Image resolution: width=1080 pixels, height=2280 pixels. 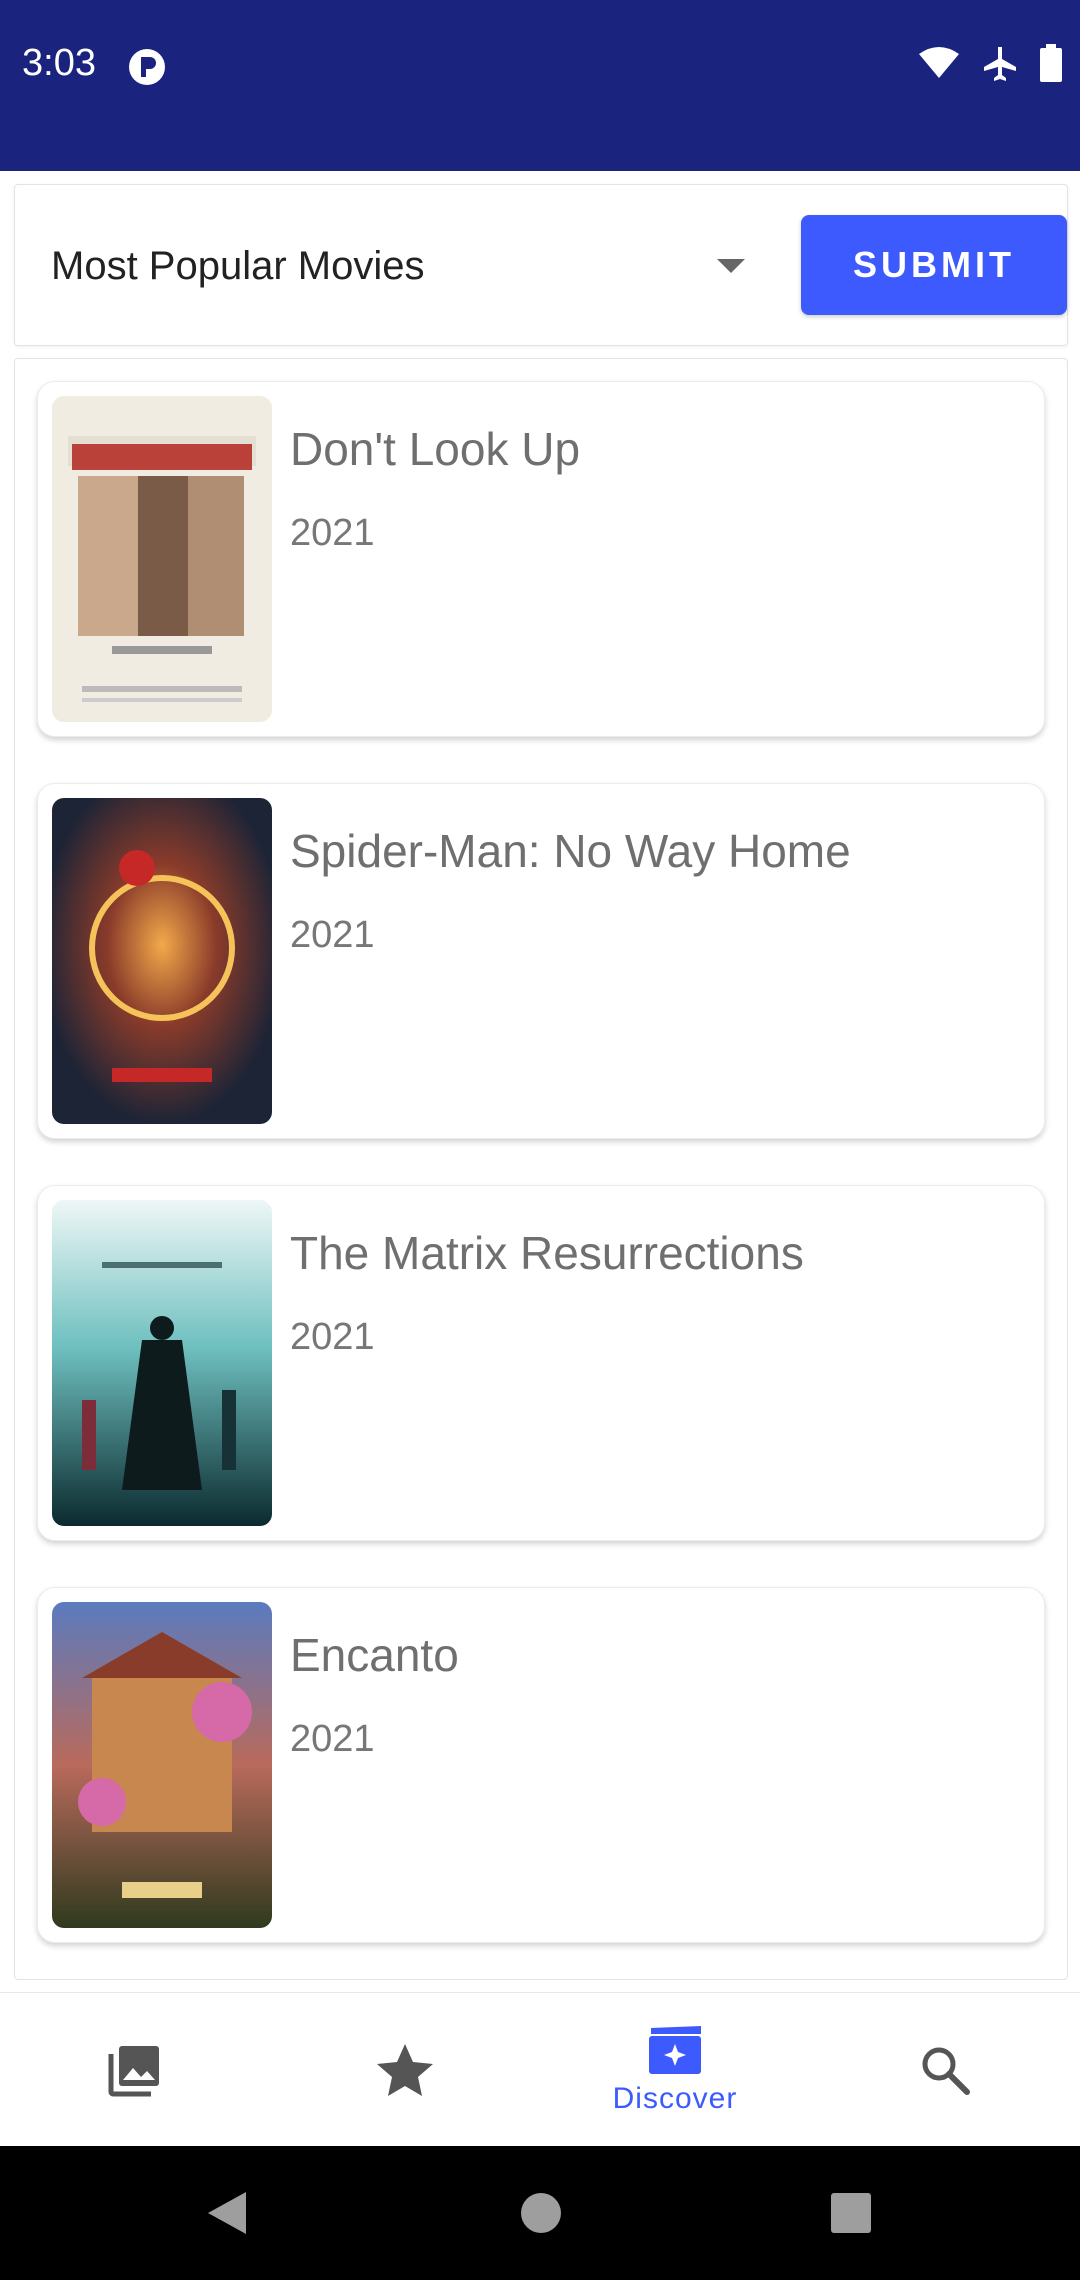 What do you see at coordinates (570, 851) in the screenshot?
I see `movie-title: Spider-Man: No Way Home` at bounding box center [570, 851].